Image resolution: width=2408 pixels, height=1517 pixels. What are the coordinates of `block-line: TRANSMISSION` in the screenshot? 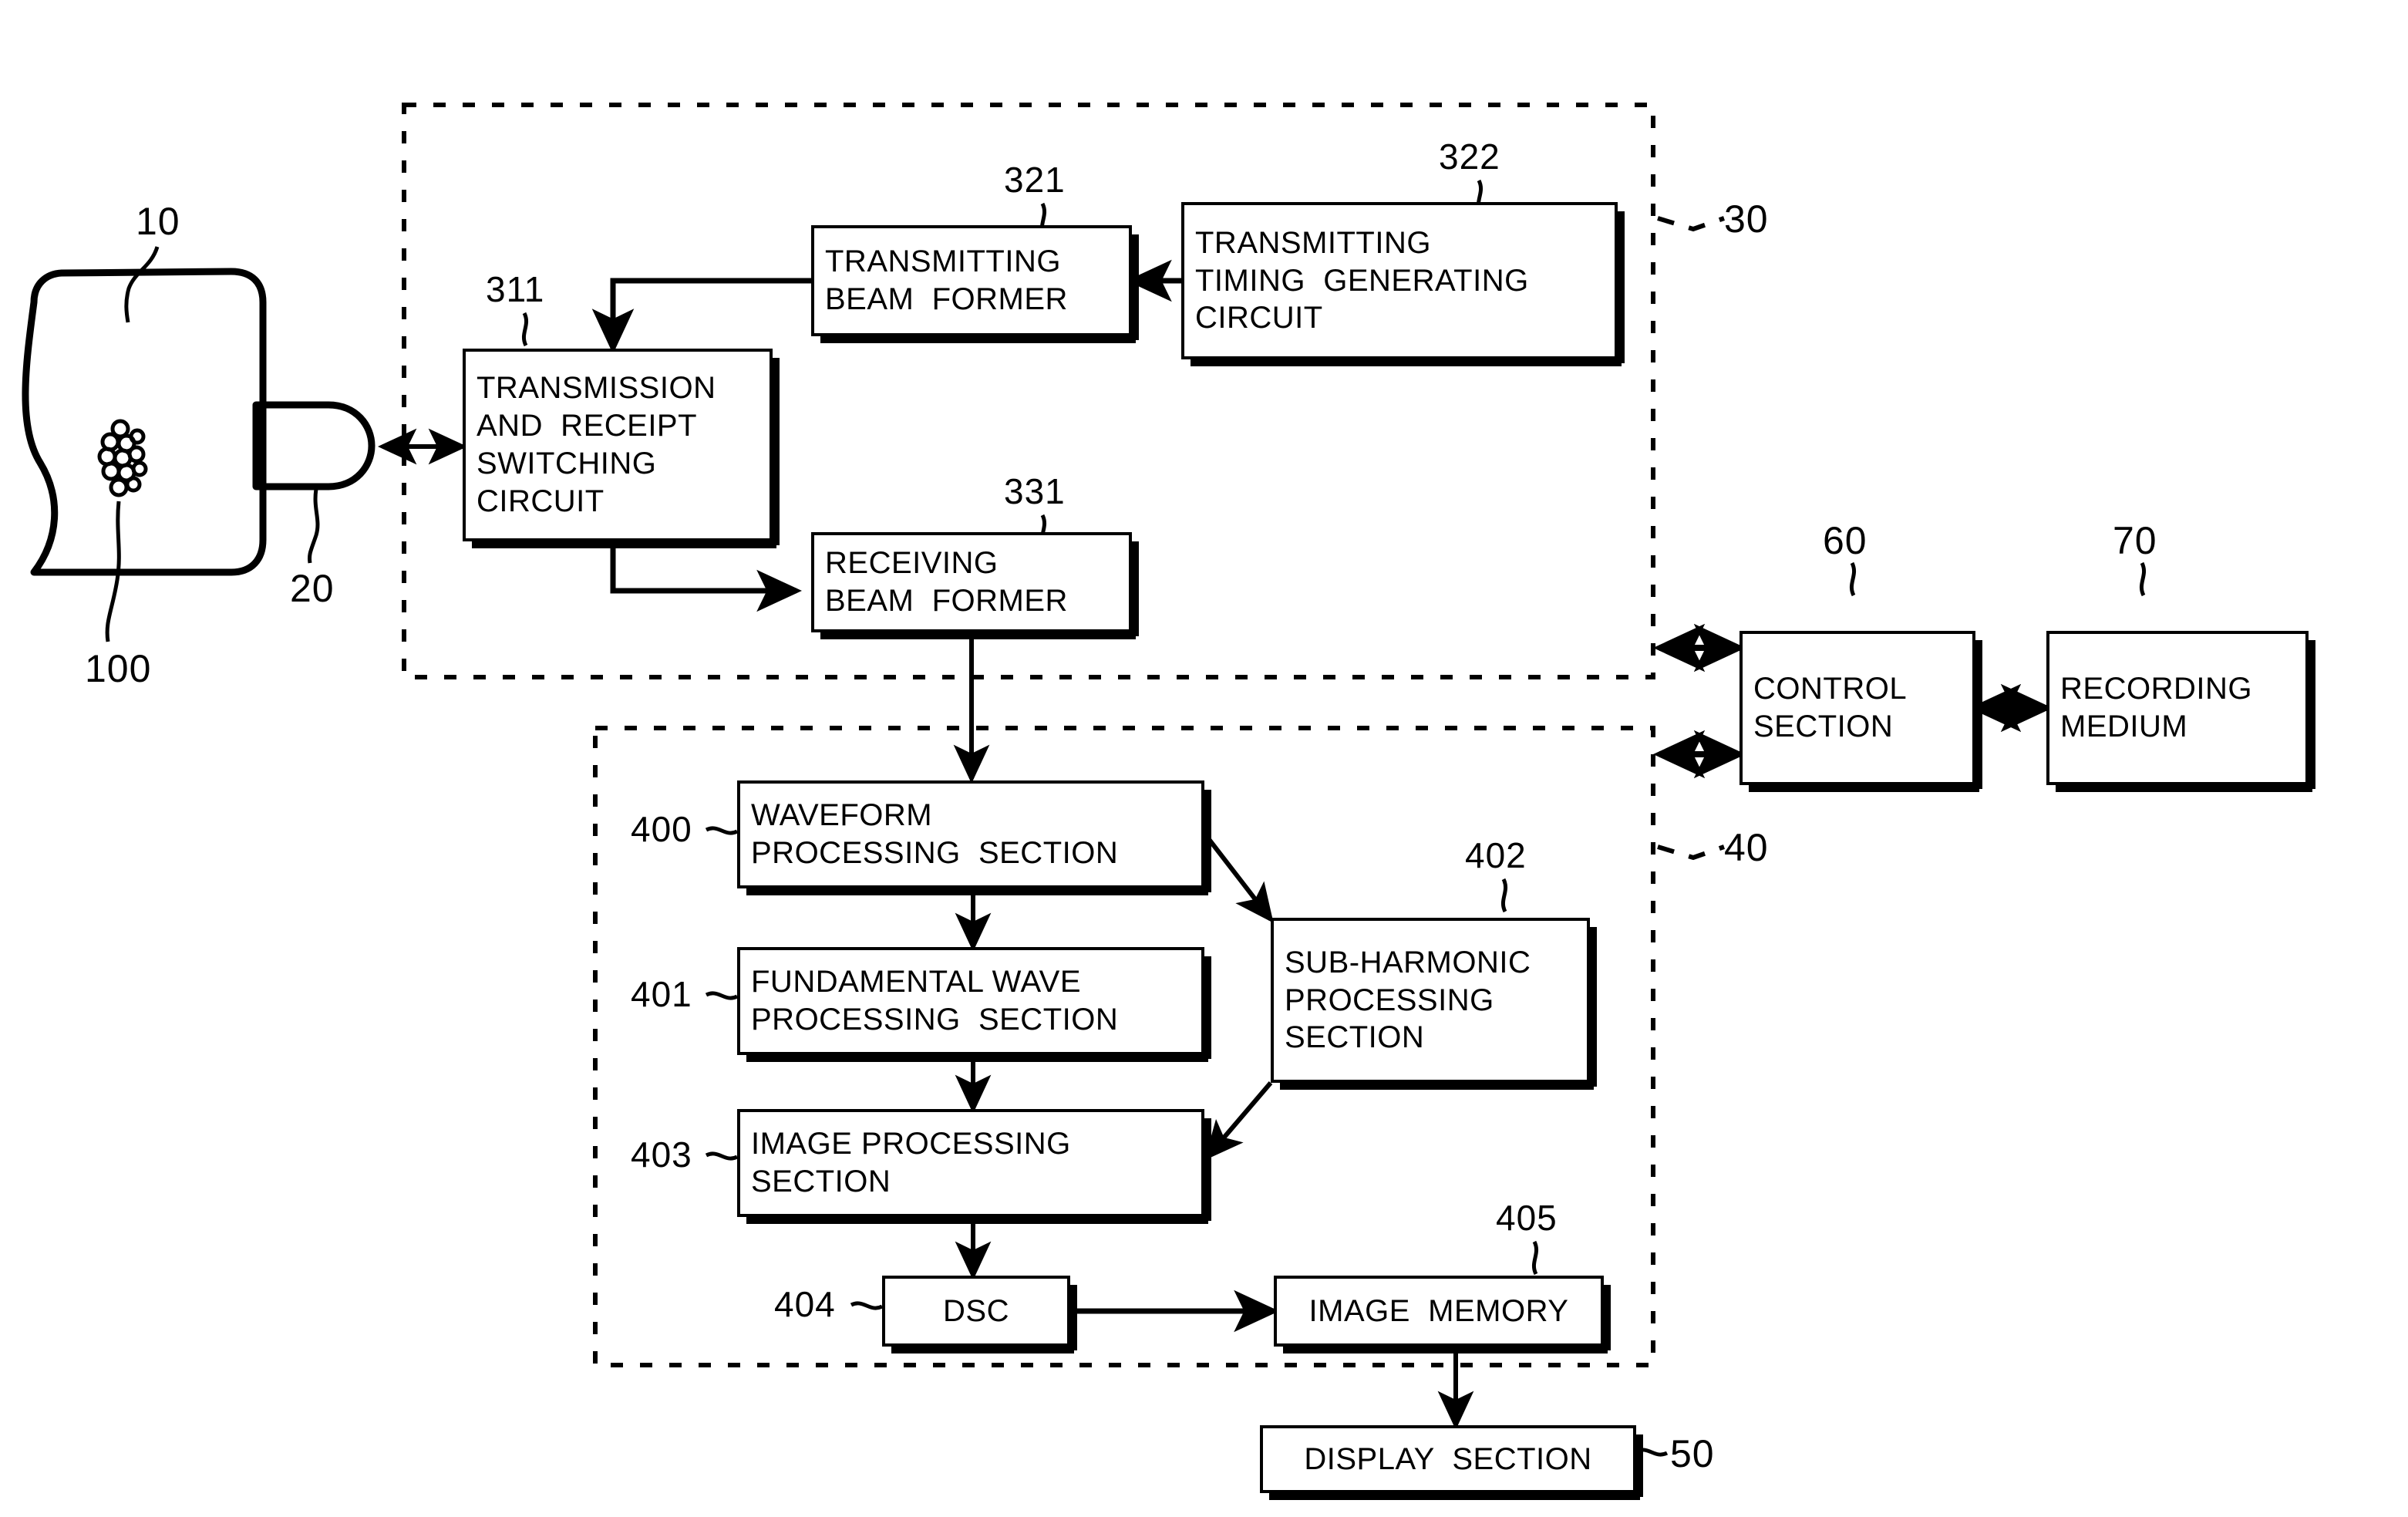 It's located at (596, 389).